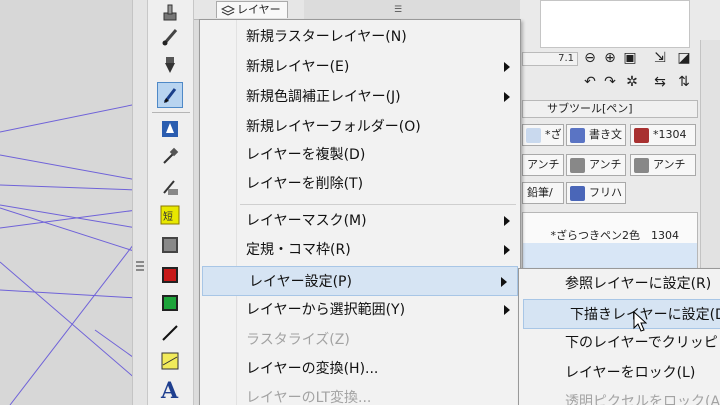  I want to click on submenu-item-set-reference-layer: 参照レイヤーに設定(R), so click(619, 284).